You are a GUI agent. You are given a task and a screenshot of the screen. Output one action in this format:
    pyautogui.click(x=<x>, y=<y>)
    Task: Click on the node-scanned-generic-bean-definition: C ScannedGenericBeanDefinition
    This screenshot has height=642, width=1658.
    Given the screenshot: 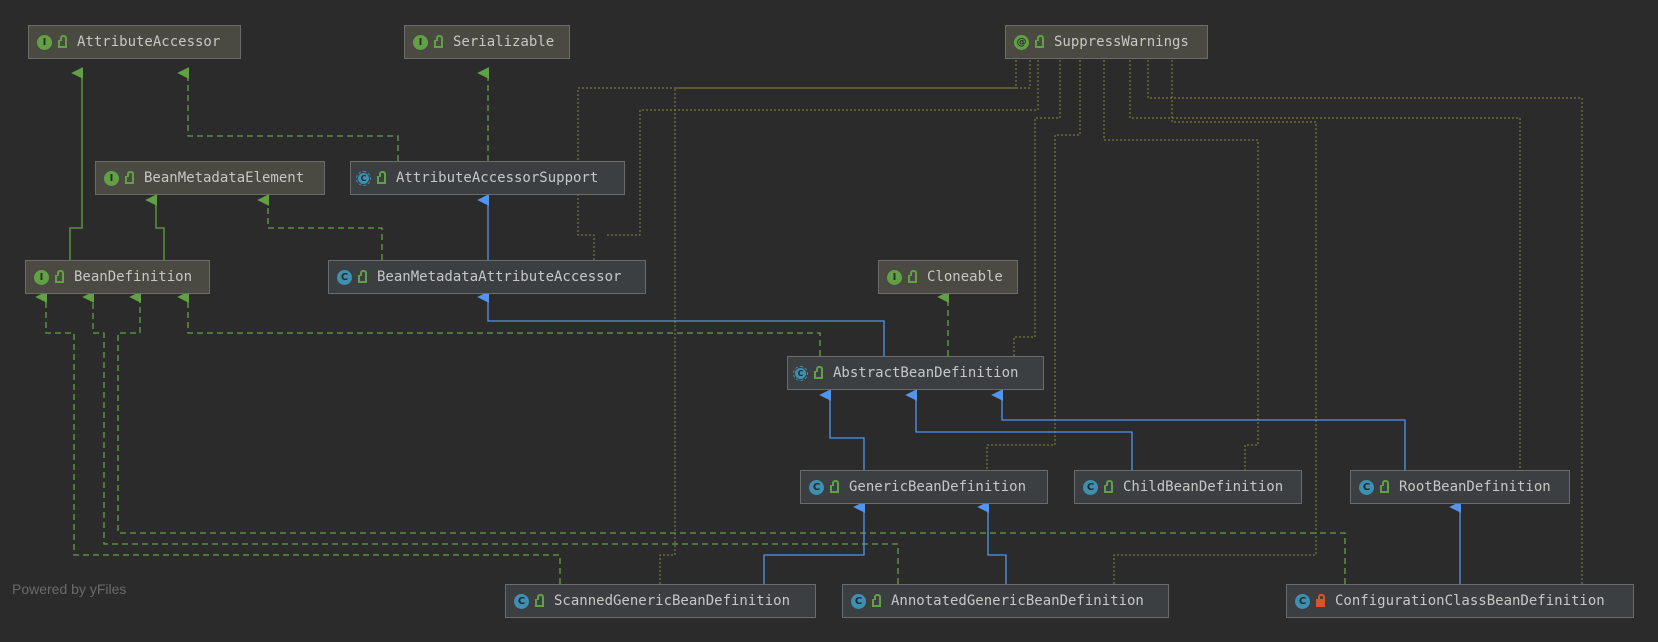 What is the action you would take?
    pyautogui.click(x=660, y=601)
    